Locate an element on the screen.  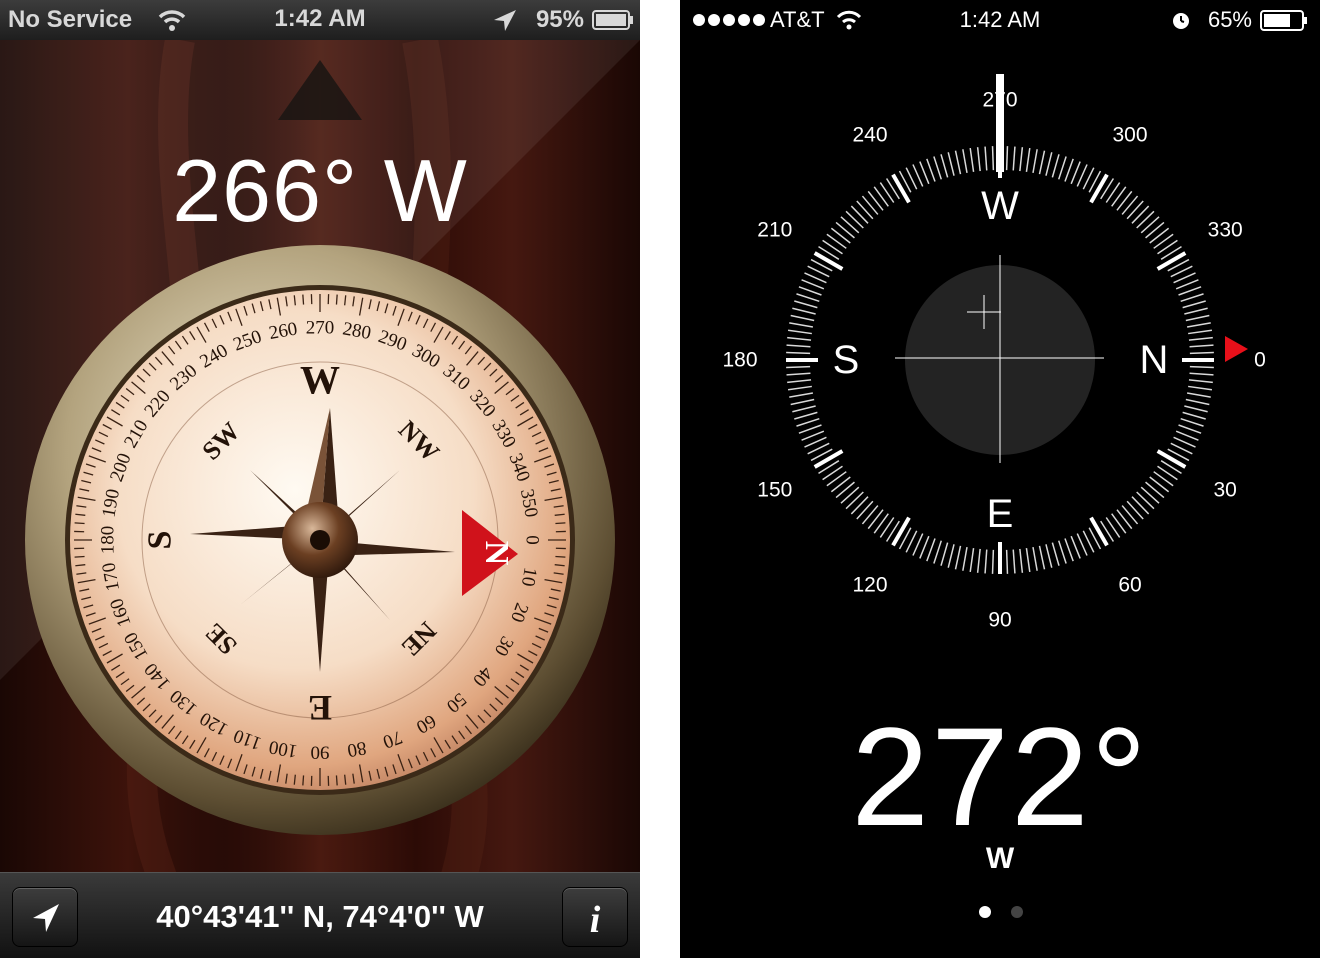
info-icon: i is located at coordinates (595, 920).